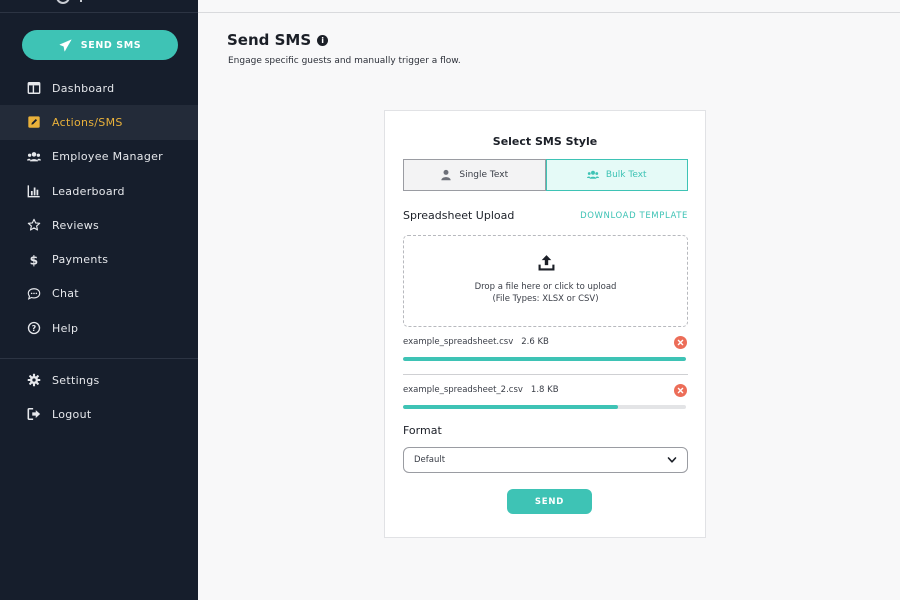 This screenshot has width=900, height=600. I want to click on sidebar-nav-bottom: Settings Logout, so click(99, 397).